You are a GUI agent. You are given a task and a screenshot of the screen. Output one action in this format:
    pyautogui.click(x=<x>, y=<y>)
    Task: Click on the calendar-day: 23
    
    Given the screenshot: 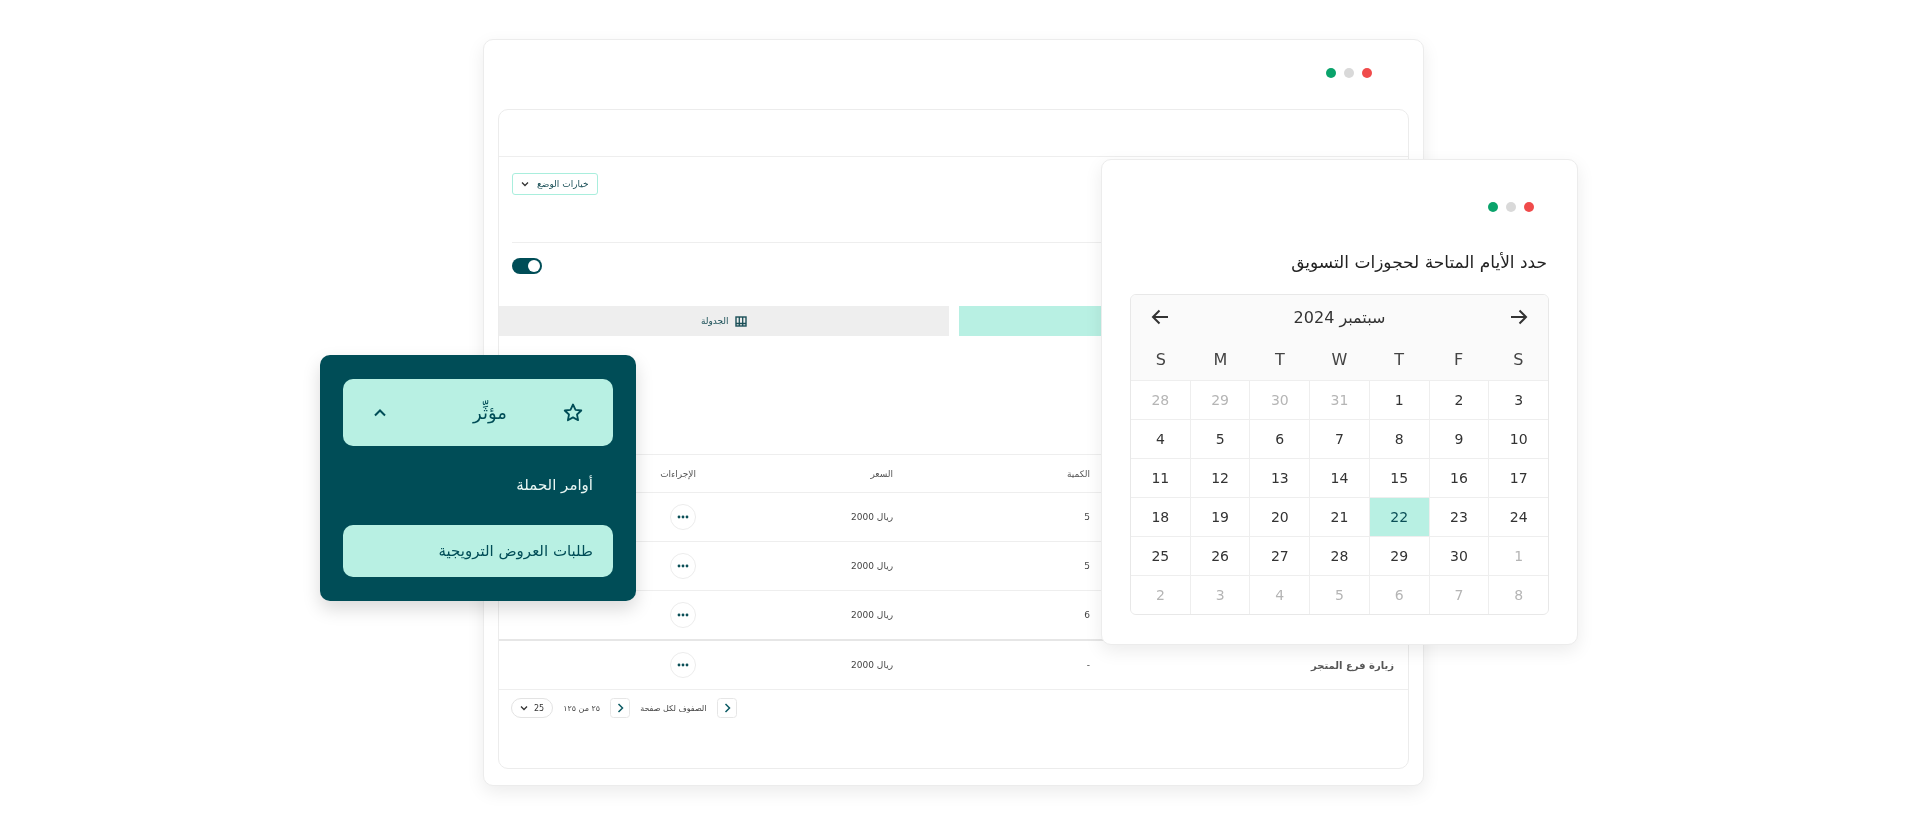 What is the action you would take?
    pyautogui.click(x=1459, y=517)
    